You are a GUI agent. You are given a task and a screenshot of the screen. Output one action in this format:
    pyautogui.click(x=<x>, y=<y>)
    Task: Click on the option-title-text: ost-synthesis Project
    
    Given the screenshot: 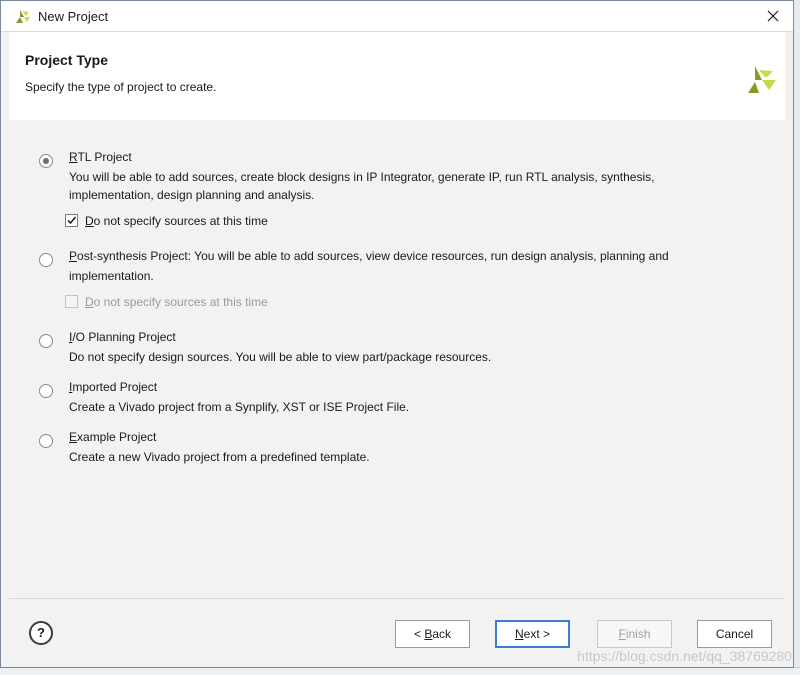 What is the action you would take?
    pyautogui.click(x=132, y=256)
    